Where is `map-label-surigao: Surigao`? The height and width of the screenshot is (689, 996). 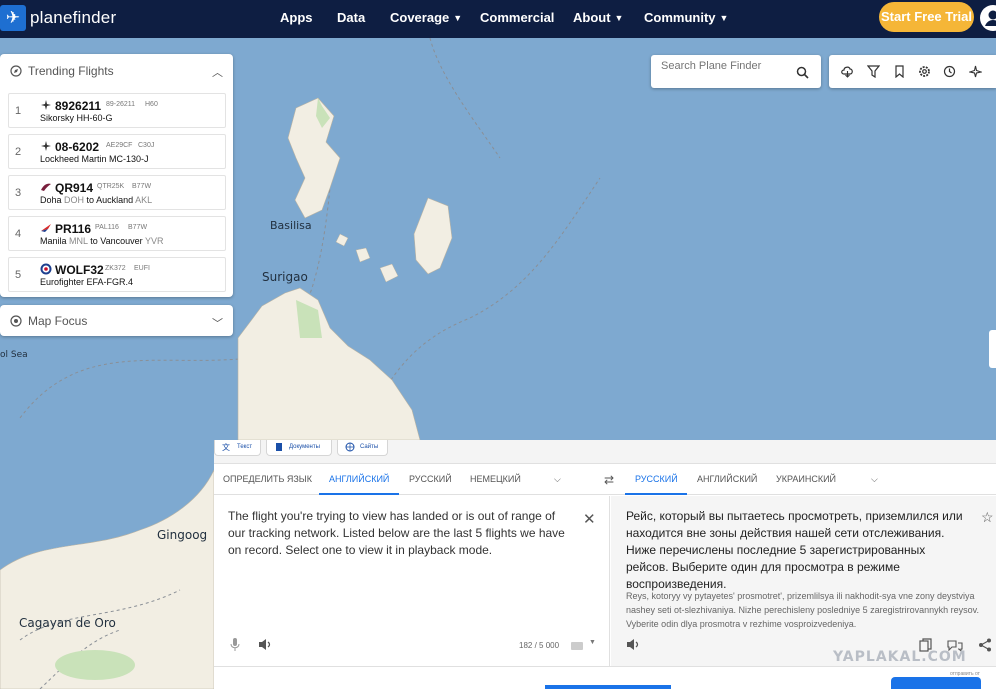
map-label-surigao: Surigao is located at coordinates (285, 277).